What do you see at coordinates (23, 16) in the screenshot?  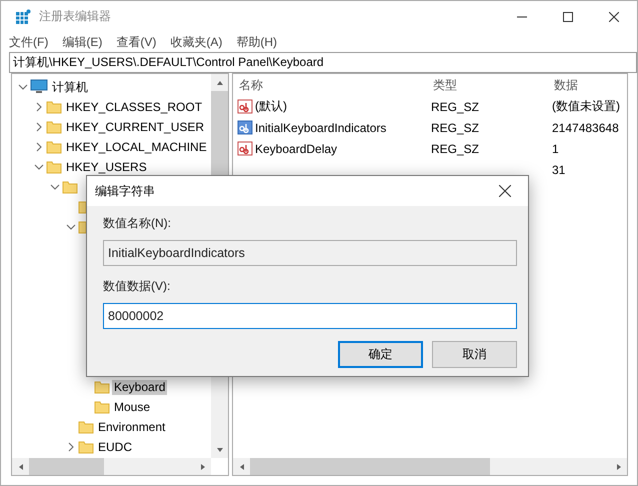 I see `registry-icon` at bounding box center [23, 16].